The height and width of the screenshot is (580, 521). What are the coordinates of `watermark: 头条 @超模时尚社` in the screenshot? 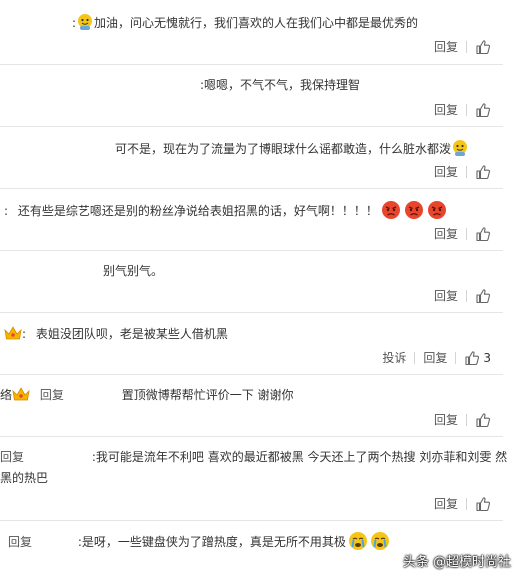 It's located at (456, 562).